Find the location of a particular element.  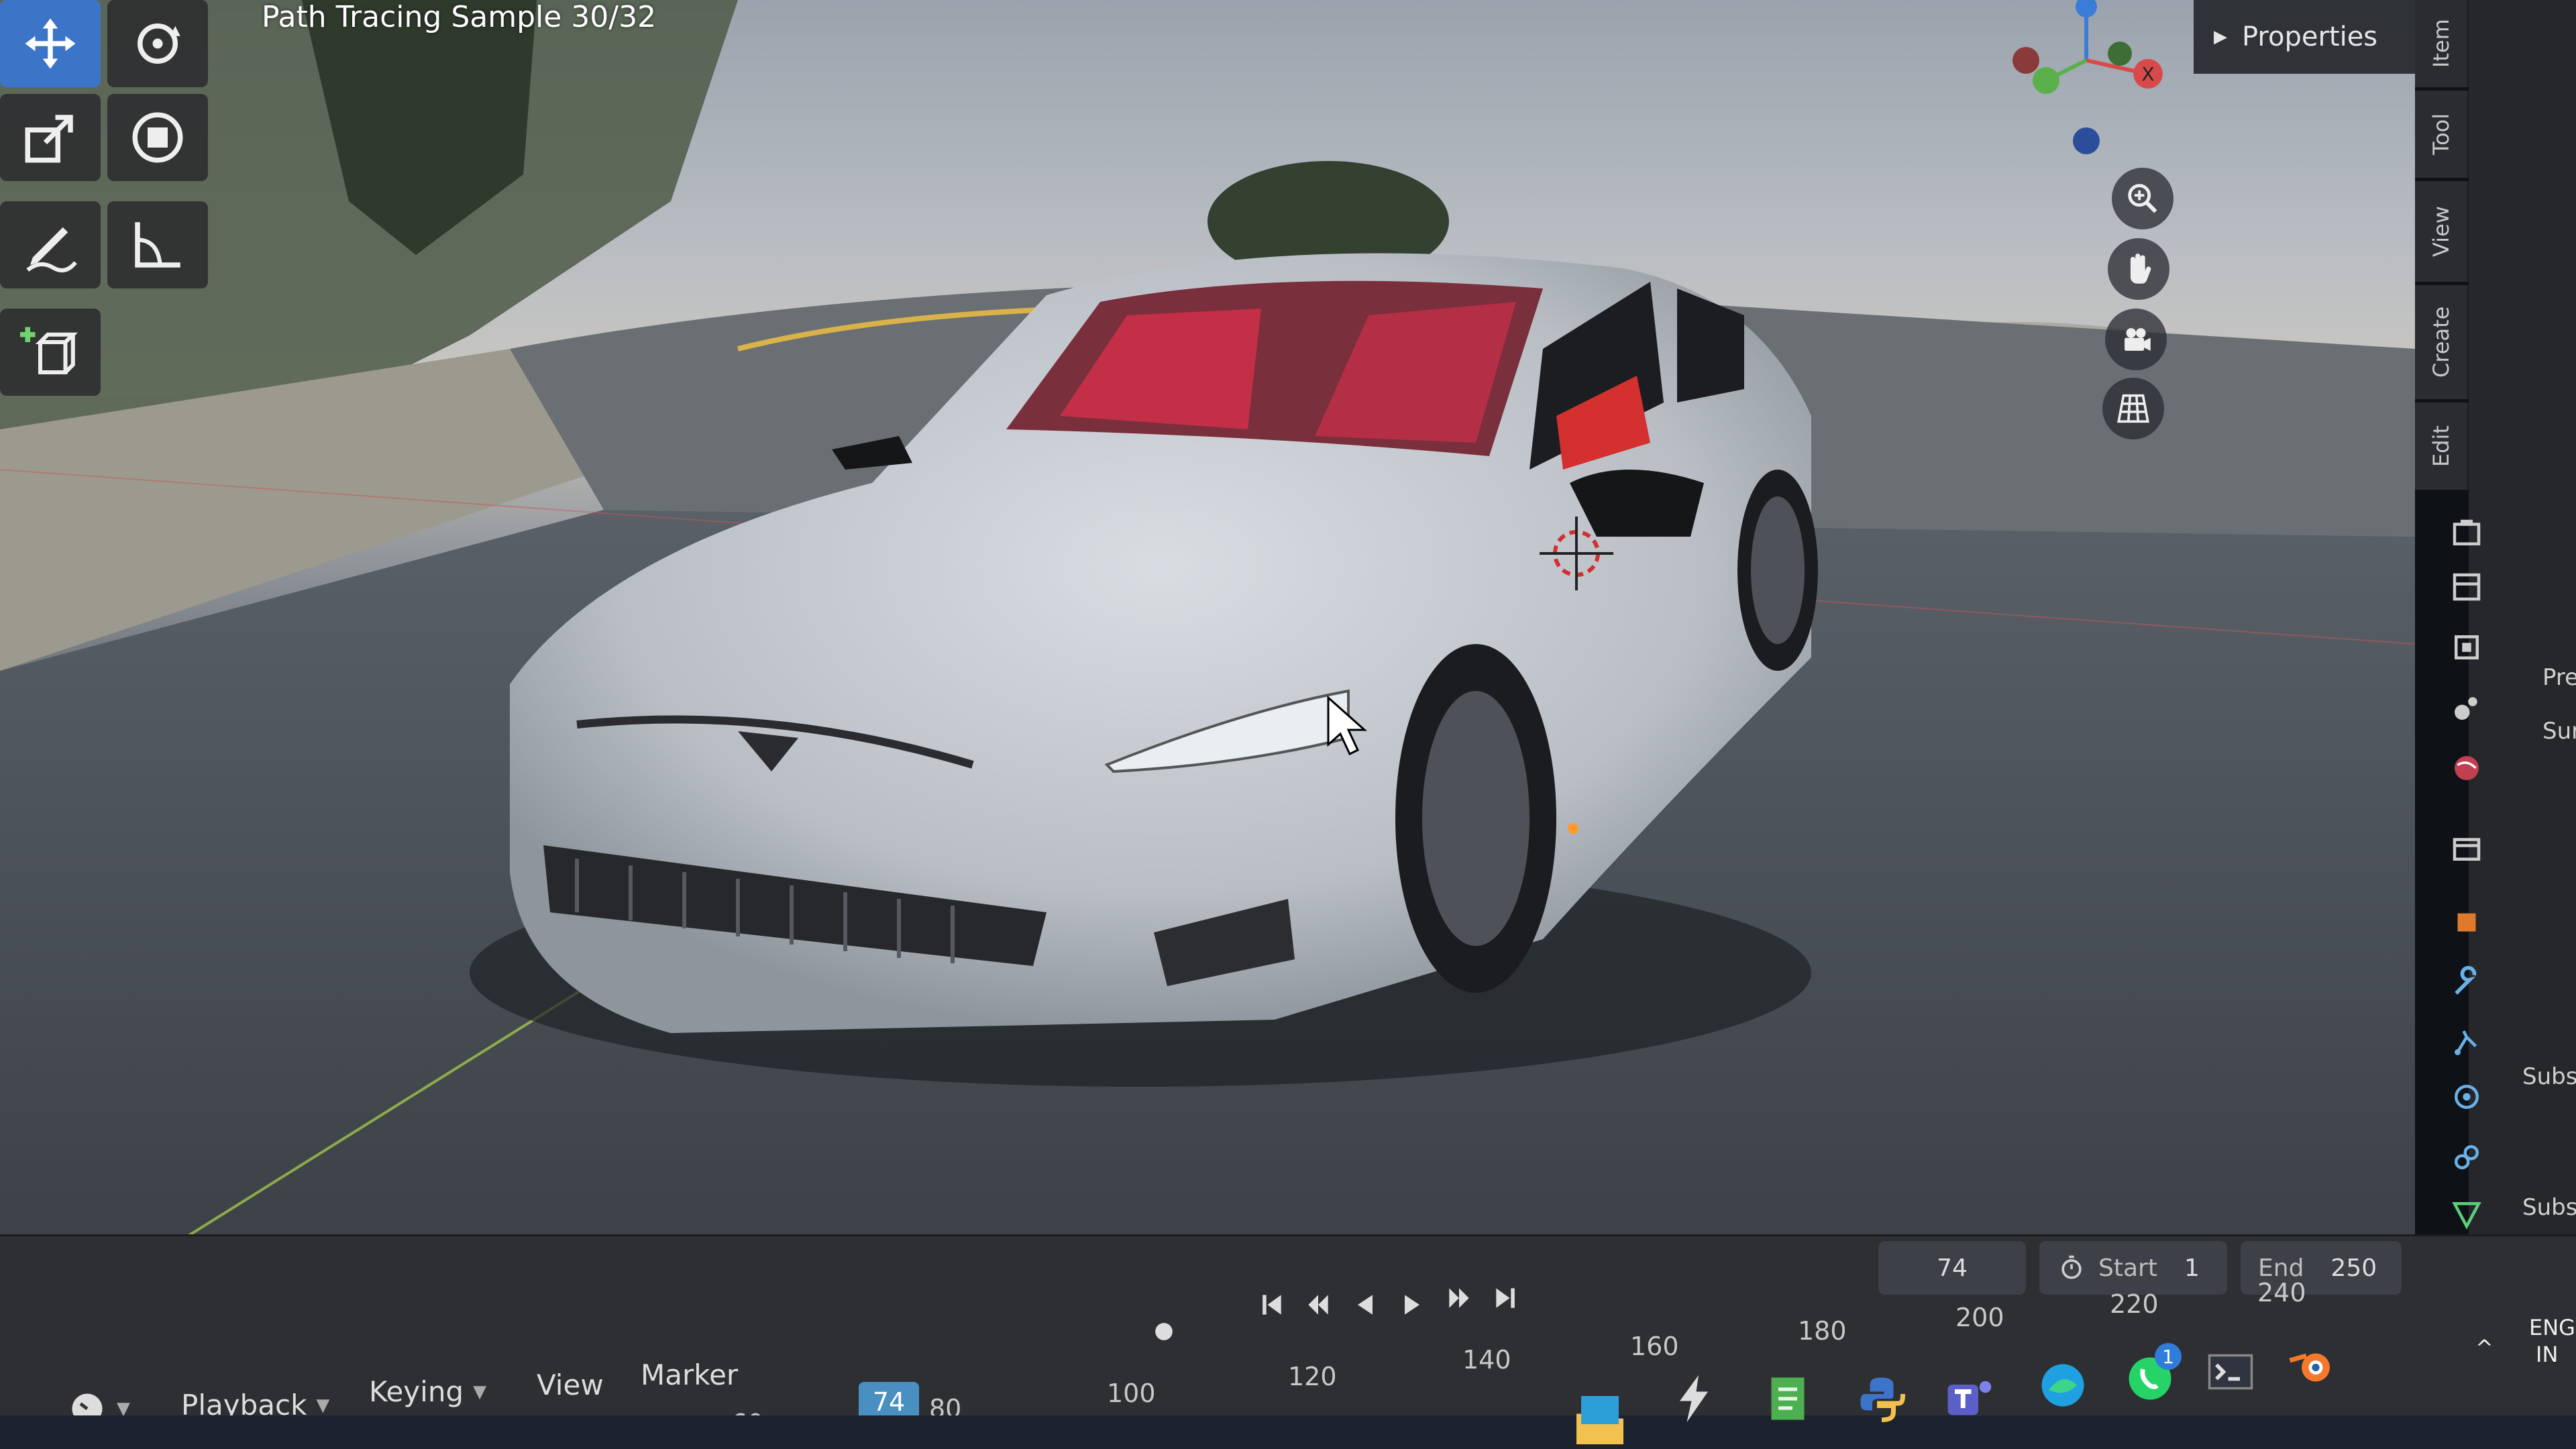

move-tool-button is located at coordinates (50, 43).